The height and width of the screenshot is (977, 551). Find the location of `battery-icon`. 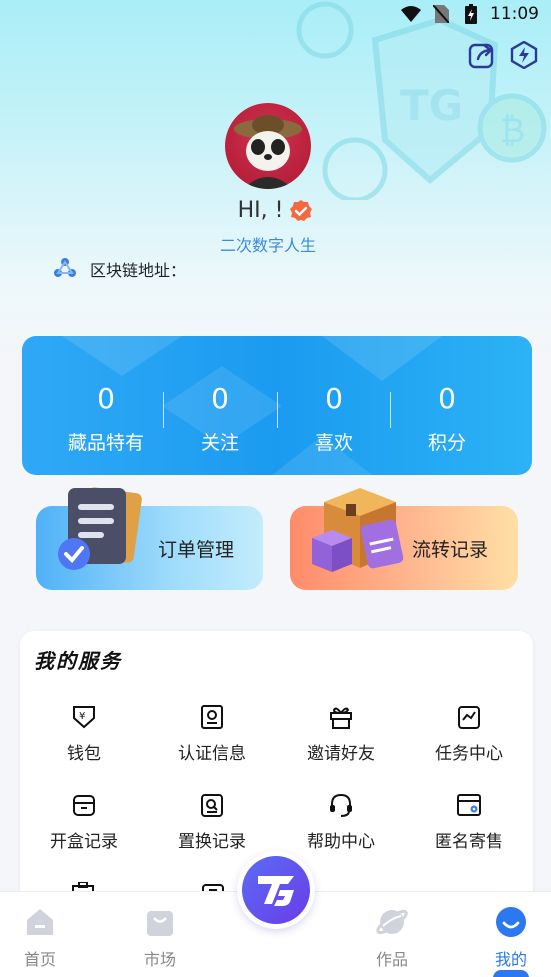

battery-icon is located at coordinates (471, 14).